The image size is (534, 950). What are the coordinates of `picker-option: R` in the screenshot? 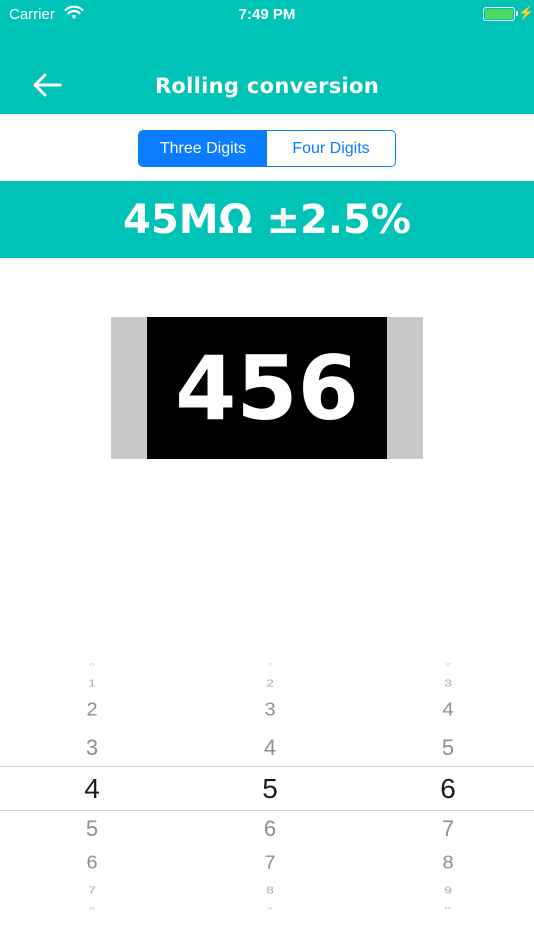 It's located at (448, 909).